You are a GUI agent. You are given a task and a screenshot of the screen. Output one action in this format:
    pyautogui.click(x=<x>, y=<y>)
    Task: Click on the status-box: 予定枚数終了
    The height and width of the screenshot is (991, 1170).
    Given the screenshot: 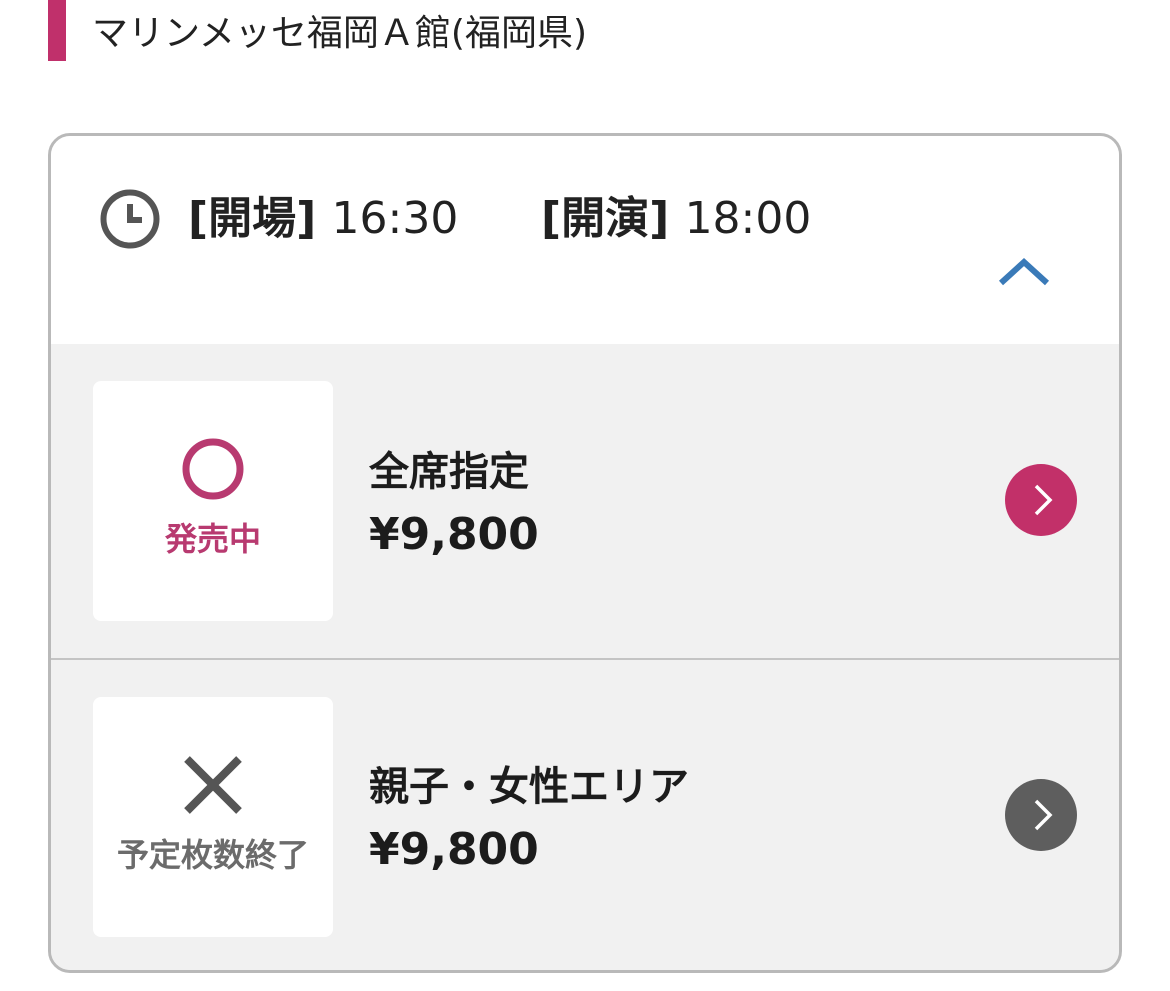 What is the action you would take?
    pyautogui.click(x=213, y=817)
    